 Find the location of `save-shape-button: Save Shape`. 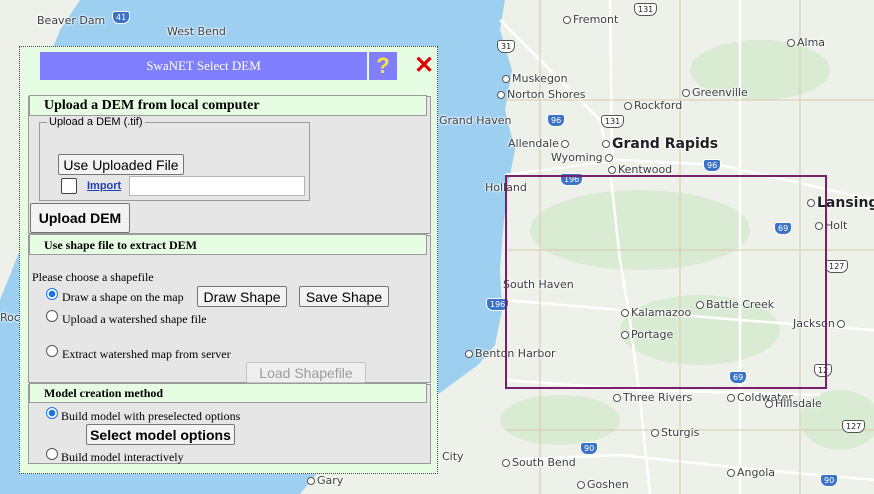

save-shape-button: Save Shape is located at coordinates (344, 296).